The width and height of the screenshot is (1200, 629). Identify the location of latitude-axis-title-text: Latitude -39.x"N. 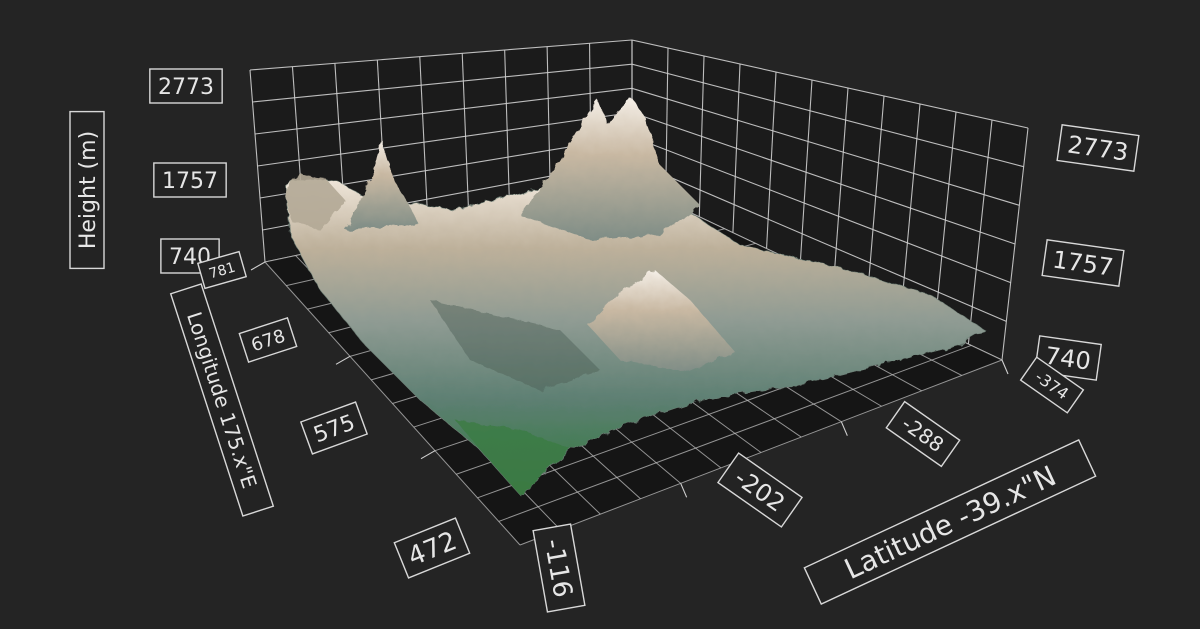
(950, 522).